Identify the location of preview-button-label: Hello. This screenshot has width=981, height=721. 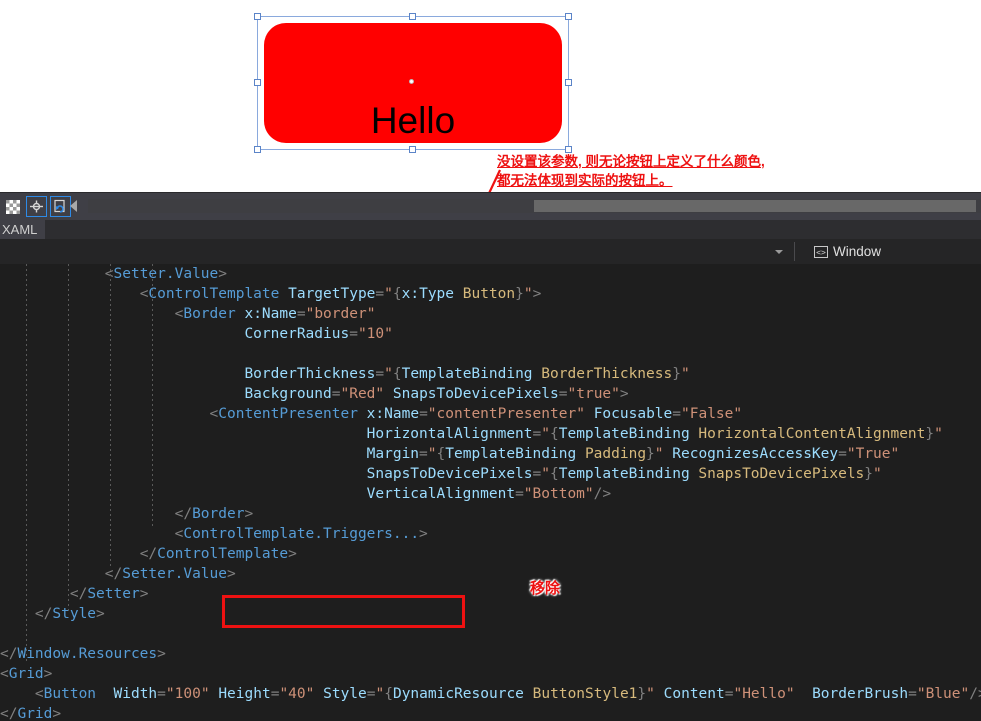
(413, 120).